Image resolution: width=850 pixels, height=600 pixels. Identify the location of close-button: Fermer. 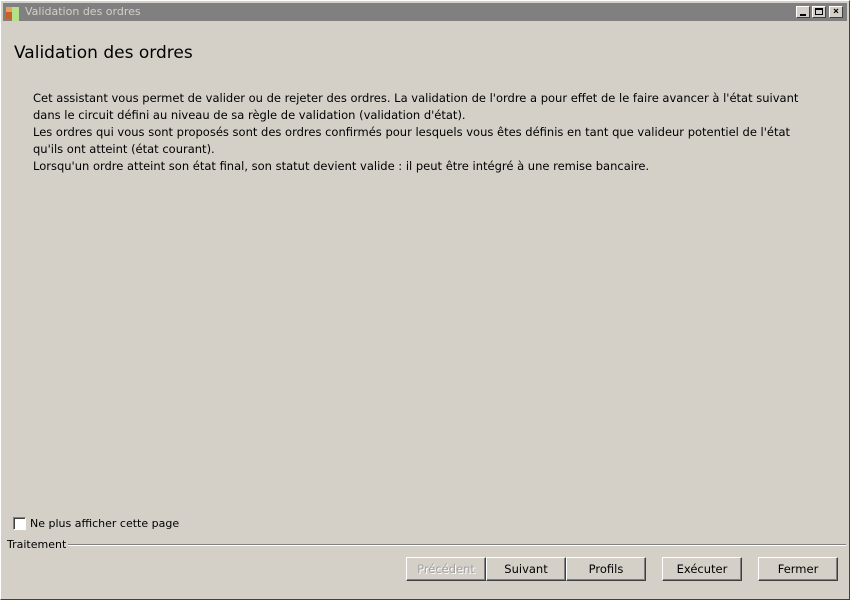
(798, 569).